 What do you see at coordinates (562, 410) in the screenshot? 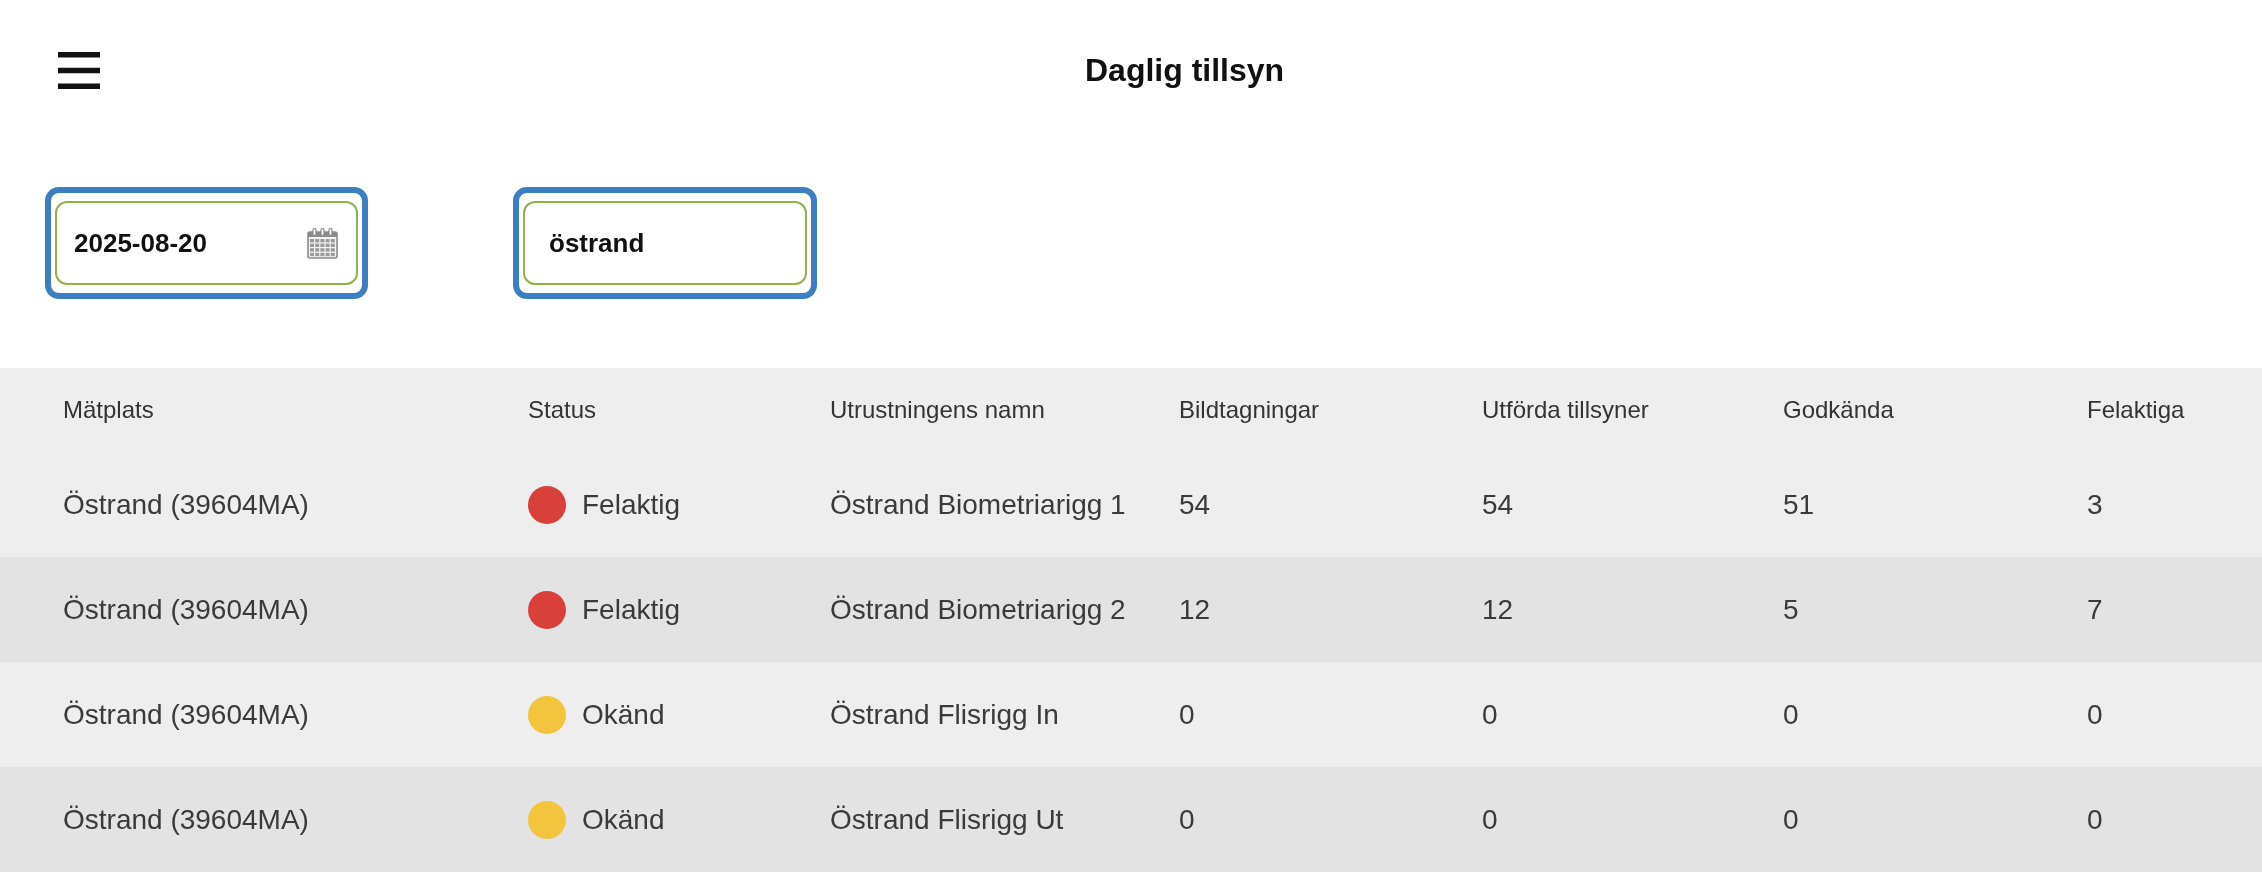
I see `column-header: Status` at bounding box center [562, 410].